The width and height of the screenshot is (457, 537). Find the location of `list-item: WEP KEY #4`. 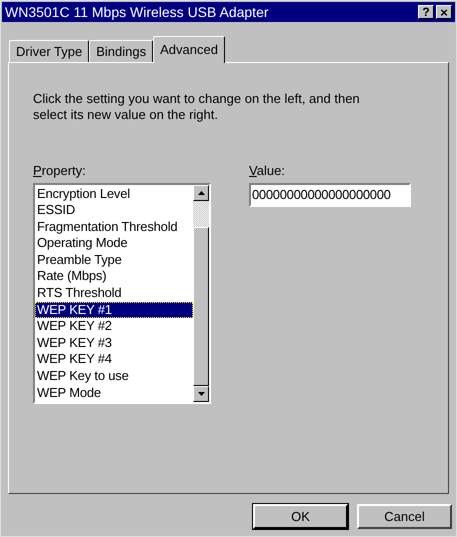

list-item: WEP KEY #4 is located at coordinates (114, 359).